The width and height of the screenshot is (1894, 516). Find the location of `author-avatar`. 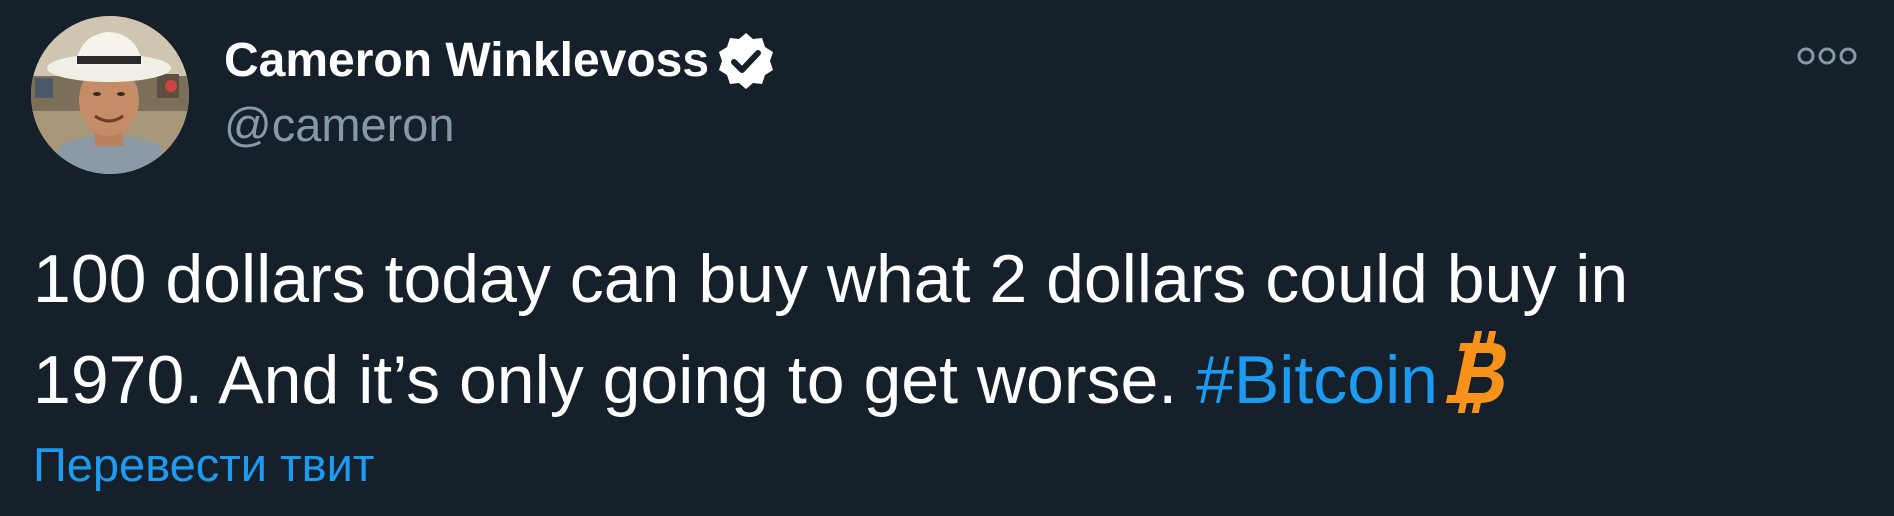

author-avatar is located at coordinates (110, 95).